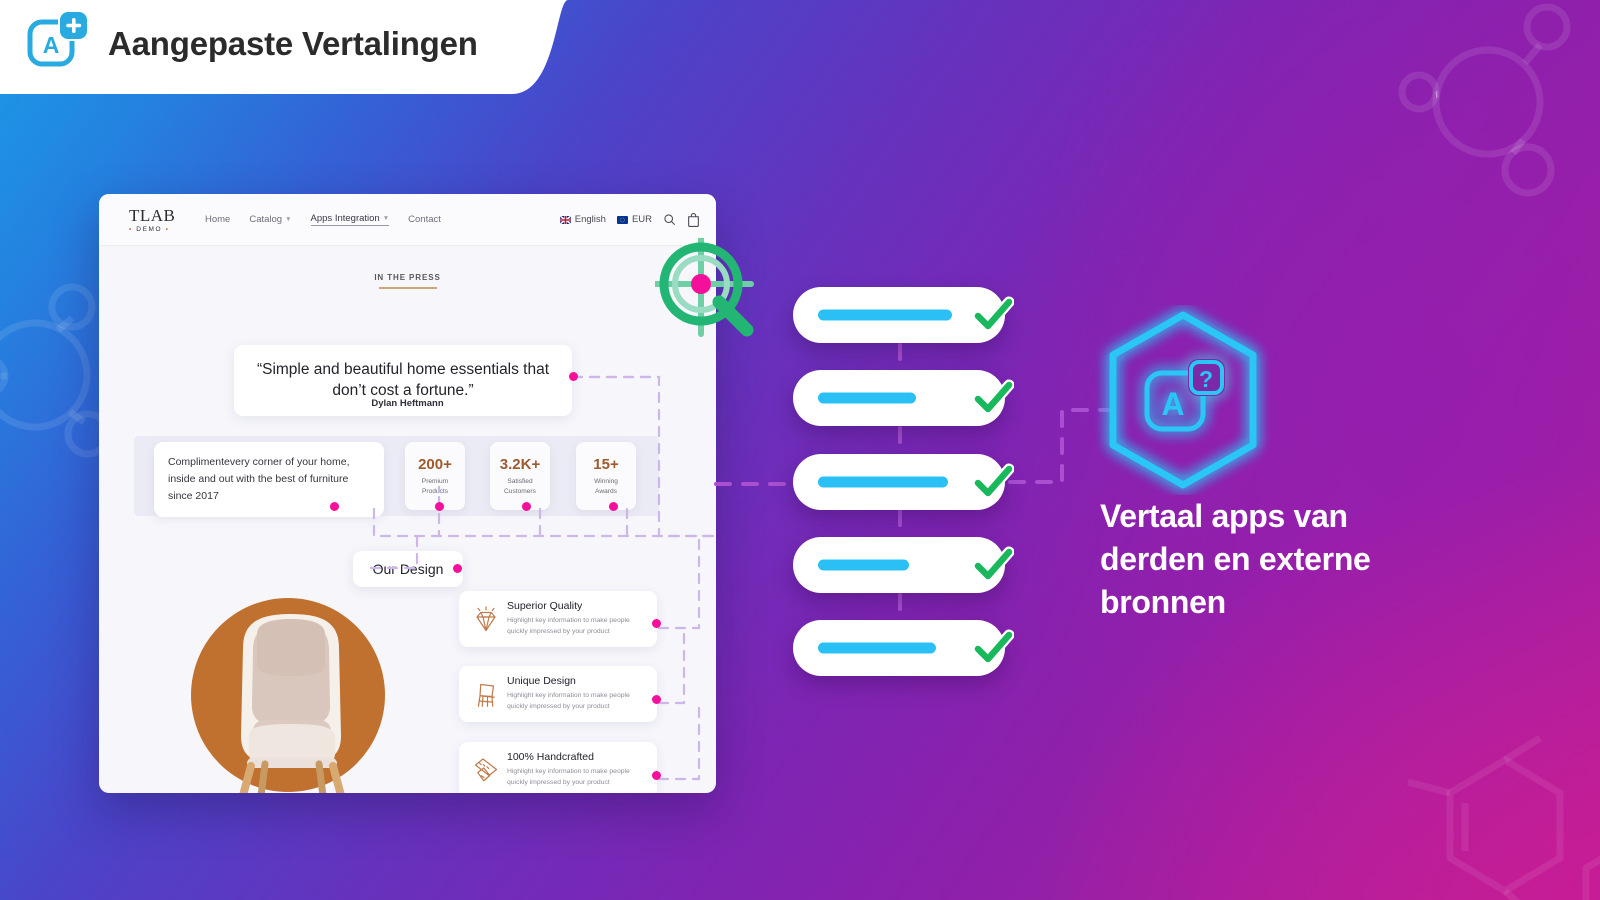  Describe the element at coordinates (270, 219) in the screenshot. I see `nav-item-catalog: Catalog ▼` at that location.